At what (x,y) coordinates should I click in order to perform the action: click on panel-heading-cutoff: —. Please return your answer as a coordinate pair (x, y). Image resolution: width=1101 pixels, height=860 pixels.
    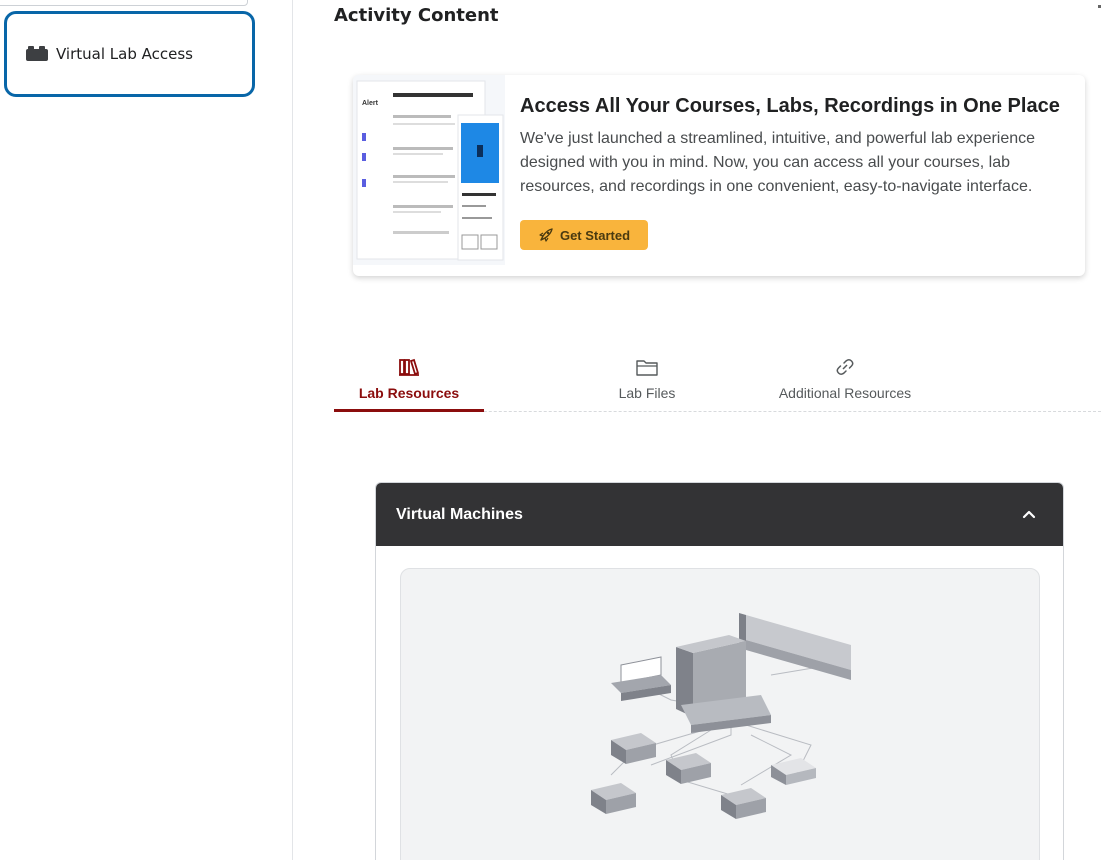
    Looking at the image, I should click on (720, 852).